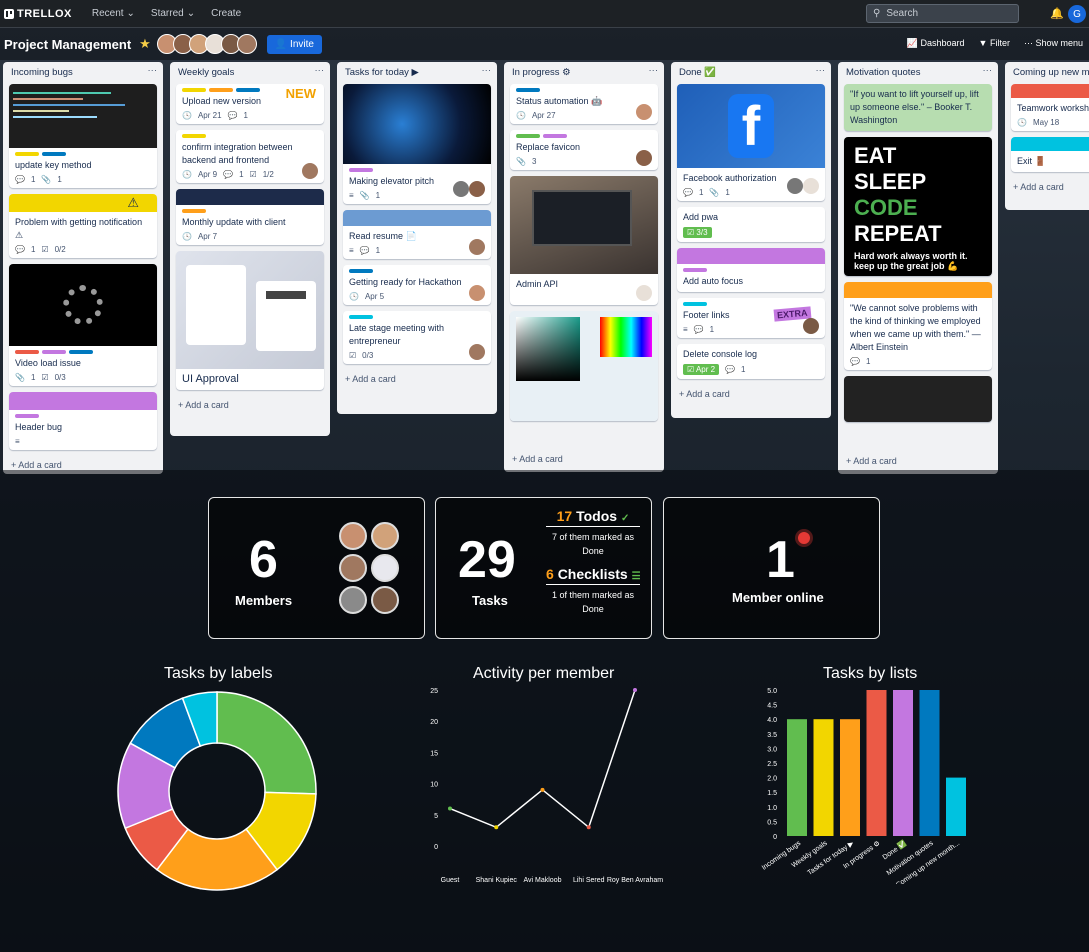 Image resolution: width=1089 pixels, height=952 pixels. Describe the element at coordinates (1077, 14) in the screenshot. I see `user-avatar: G` at that location.